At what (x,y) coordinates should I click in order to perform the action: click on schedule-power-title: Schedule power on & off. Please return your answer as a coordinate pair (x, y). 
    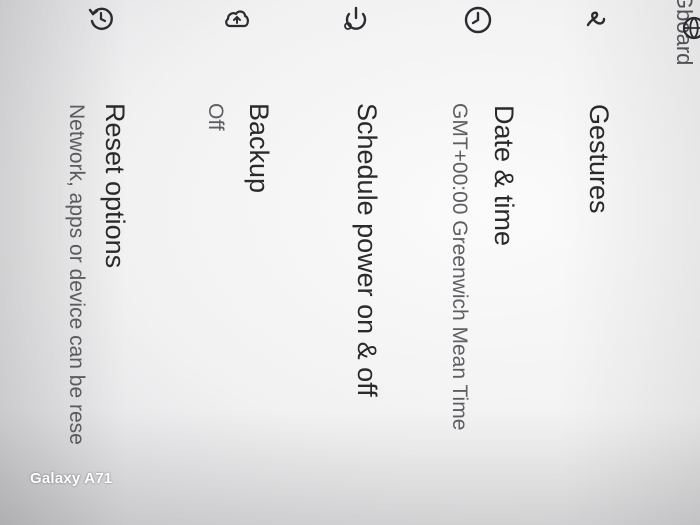
    Looking at the image, I should click on (367, 250).